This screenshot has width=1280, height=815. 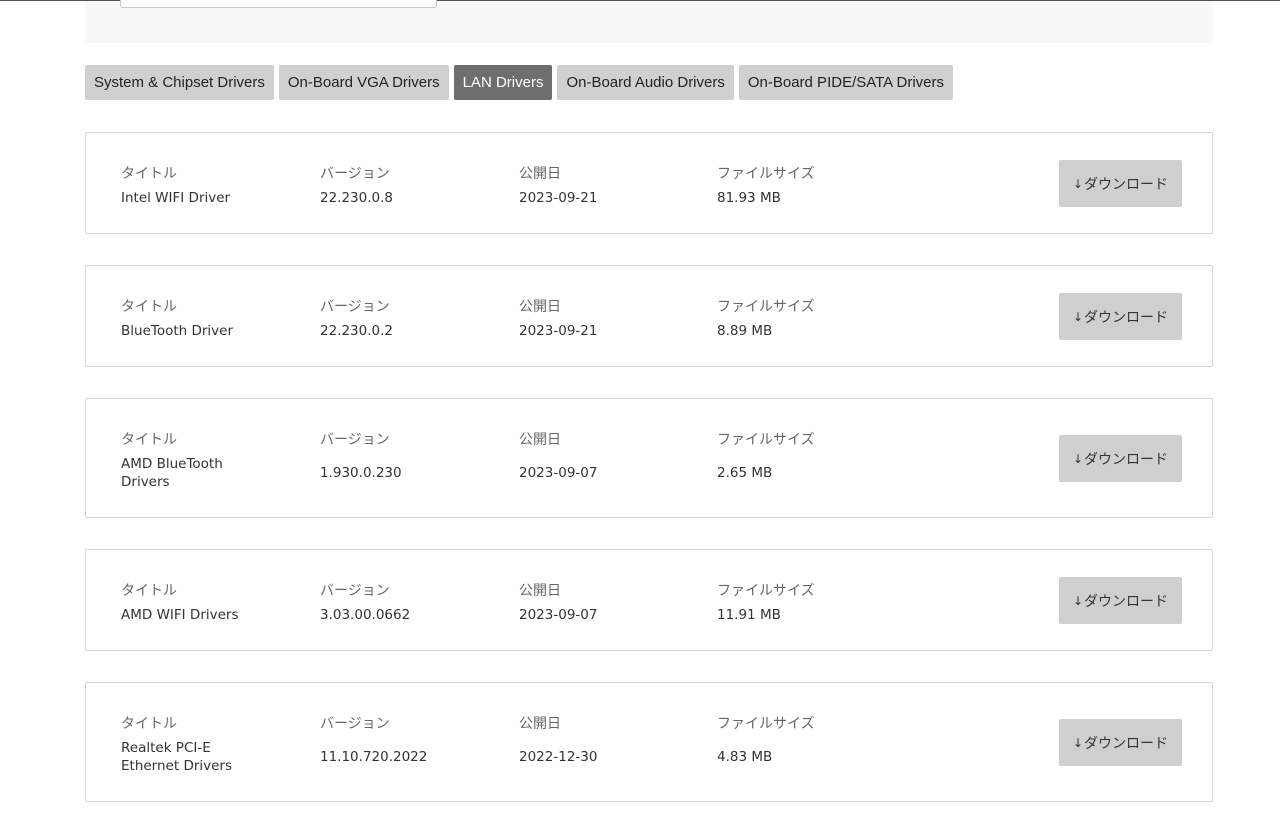 What do you see at coordinates (745, 757) in the screenshot?
I see `driver-size: 4.83 MB` at bounding box center [745, 757].